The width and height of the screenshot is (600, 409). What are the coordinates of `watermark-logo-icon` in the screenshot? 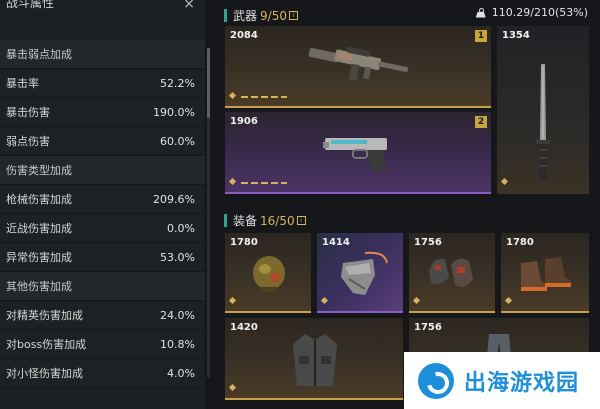 It's located at (436, 380).